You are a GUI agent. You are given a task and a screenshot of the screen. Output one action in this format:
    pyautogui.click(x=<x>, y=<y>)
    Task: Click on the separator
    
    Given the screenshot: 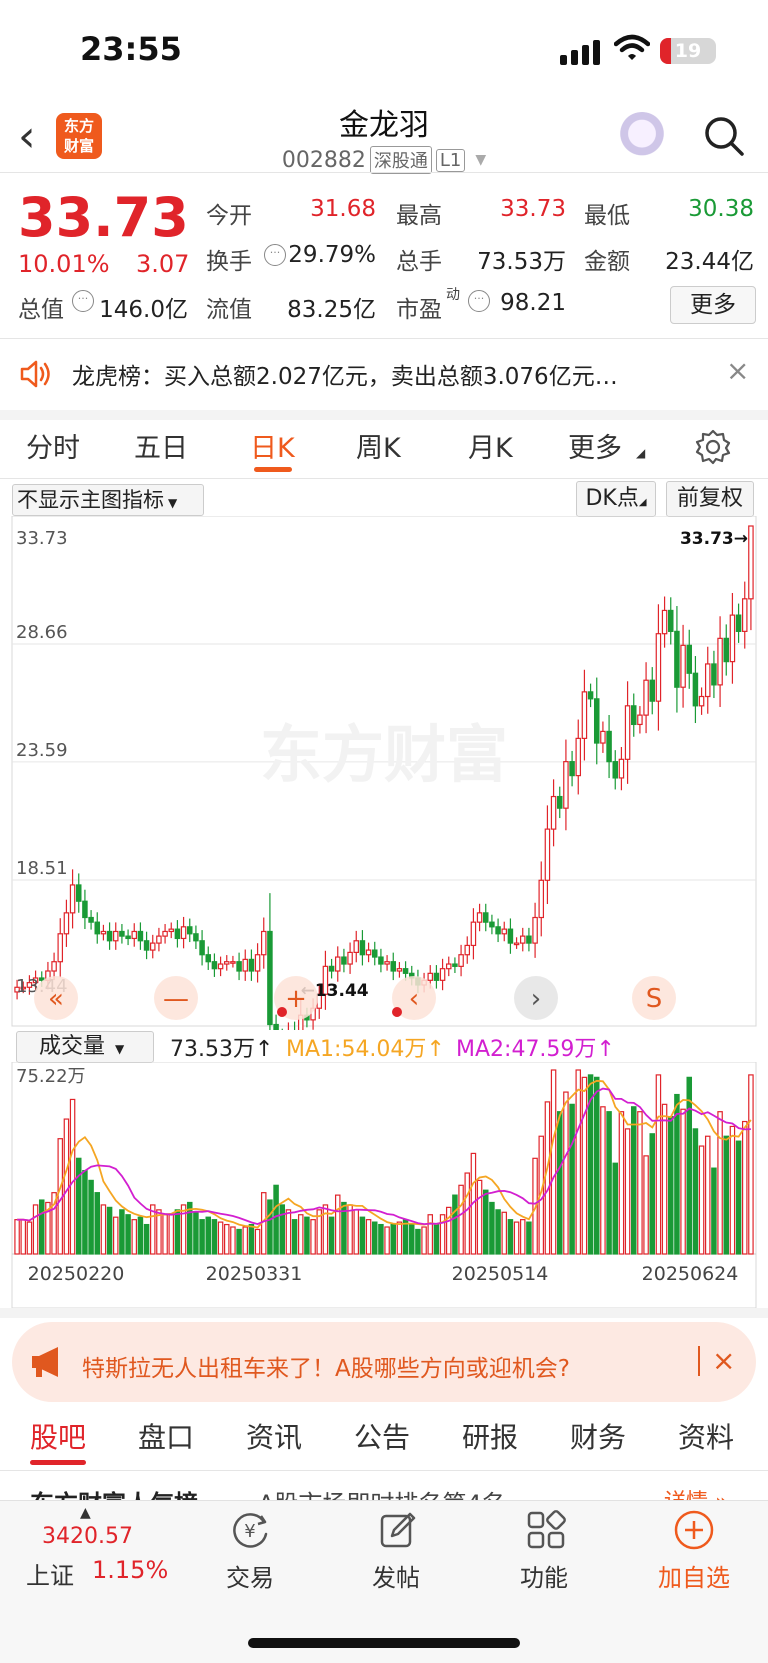 What is the action you would take?
    pyautogui.click(x=699, y=1361)
    